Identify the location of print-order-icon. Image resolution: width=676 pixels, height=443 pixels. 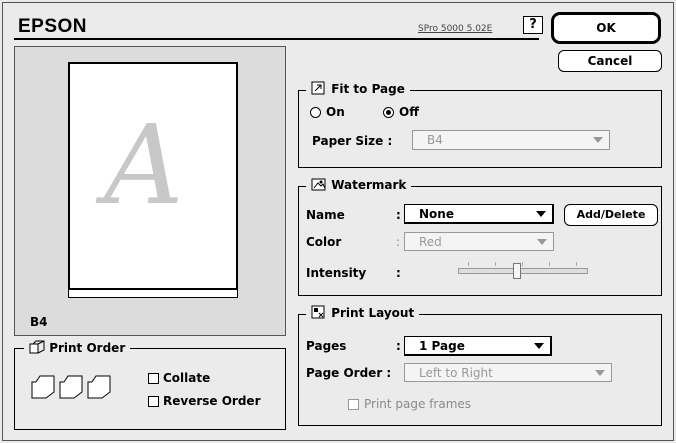
(37, 348).